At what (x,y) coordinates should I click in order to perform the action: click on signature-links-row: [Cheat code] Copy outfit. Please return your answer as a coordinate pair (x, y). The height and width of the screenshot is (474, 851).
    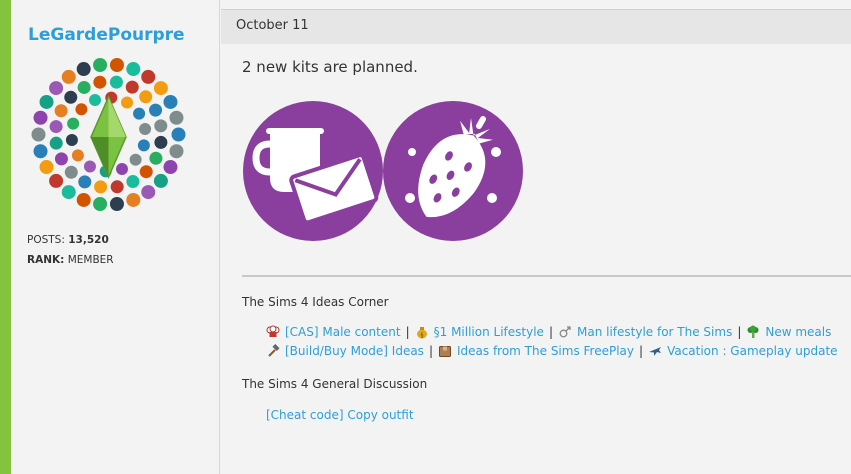
    Looking at the image, I should click on (340, 415).